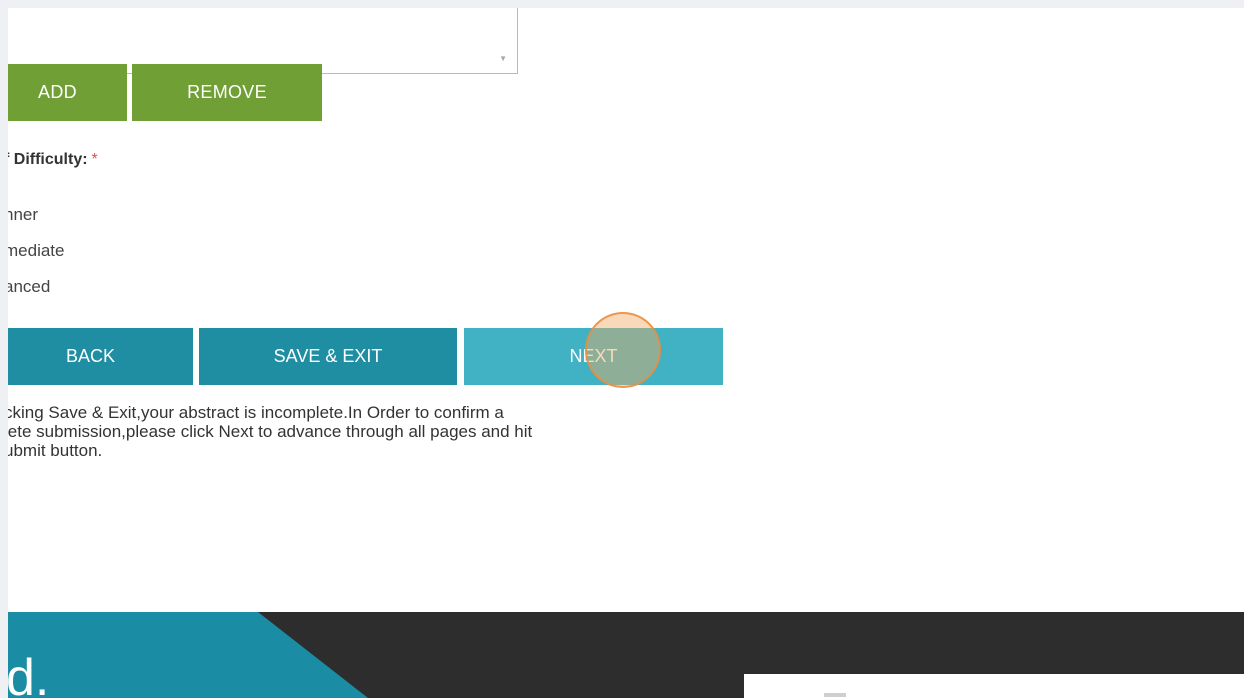  What do you see at coordinates (48, 159) in the screenshot?
I see `difficulty-label-text: f Difficulty:` at bounding box center [48, 159].